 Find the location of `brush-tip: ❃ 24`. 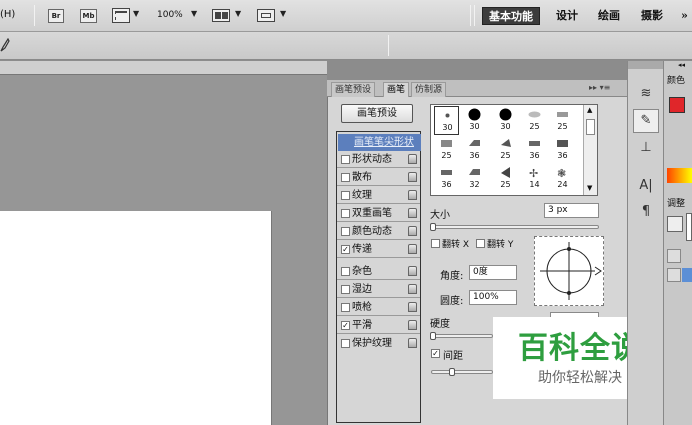

brush-tip: ❃ 24 is located at coordinates (562, 178).